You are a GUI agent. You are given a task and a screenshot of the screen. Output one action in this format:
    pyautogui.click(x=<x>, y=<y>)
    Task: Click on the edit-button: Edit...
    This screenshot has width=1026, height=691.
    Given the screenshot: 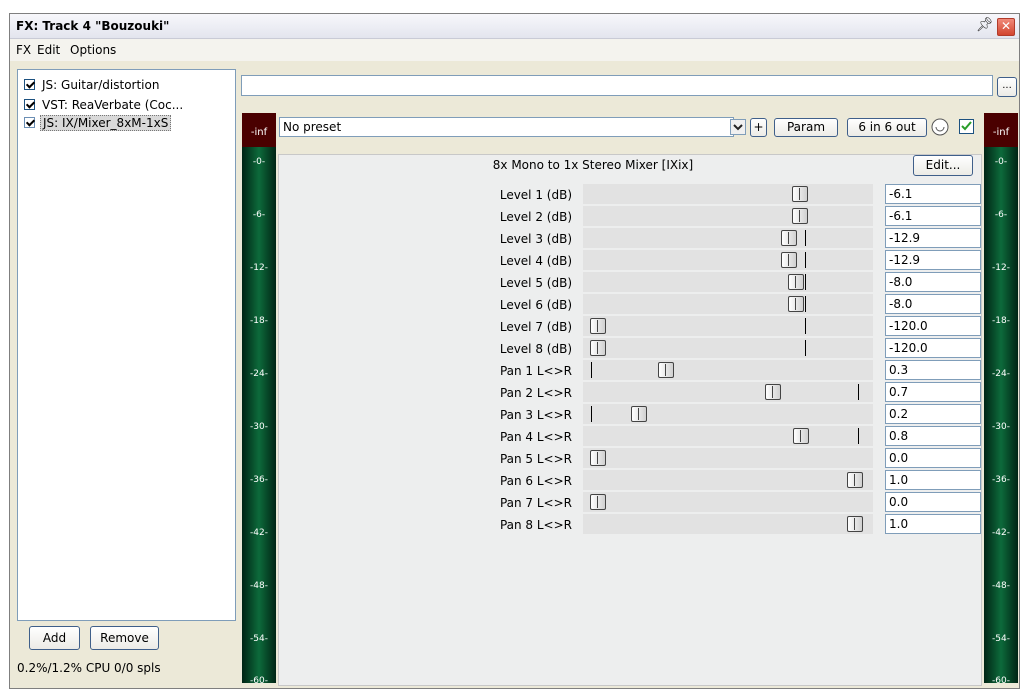 What is the action you would take?
    pyautogui.click(x=943, y=165)
    